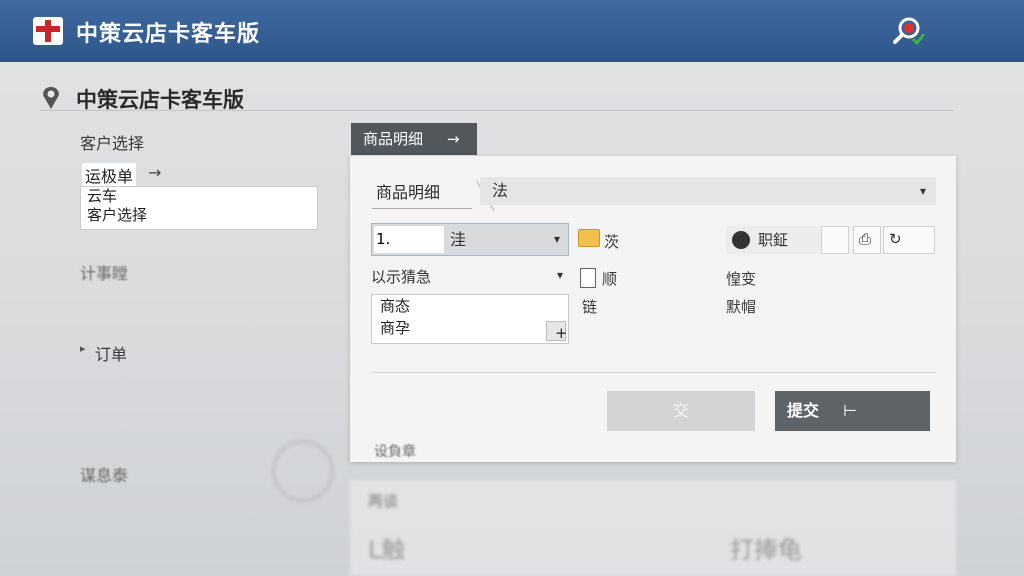  I want to click on submit-button: 提交 ⊢, so click(852, 411).